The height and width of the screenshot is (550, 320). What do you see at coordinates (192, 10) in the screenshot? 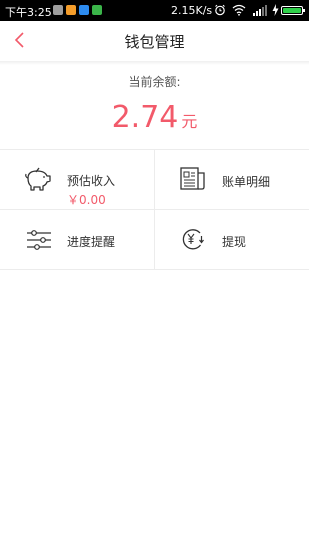
I see `network-speed: 2.15K/s` at bounding box center [192, 10].